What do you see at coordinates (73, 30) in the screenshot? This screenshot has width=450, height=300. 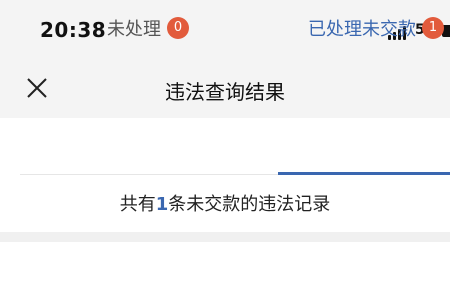 I see `status-time: 20:38` at bounding box center [73, 30].